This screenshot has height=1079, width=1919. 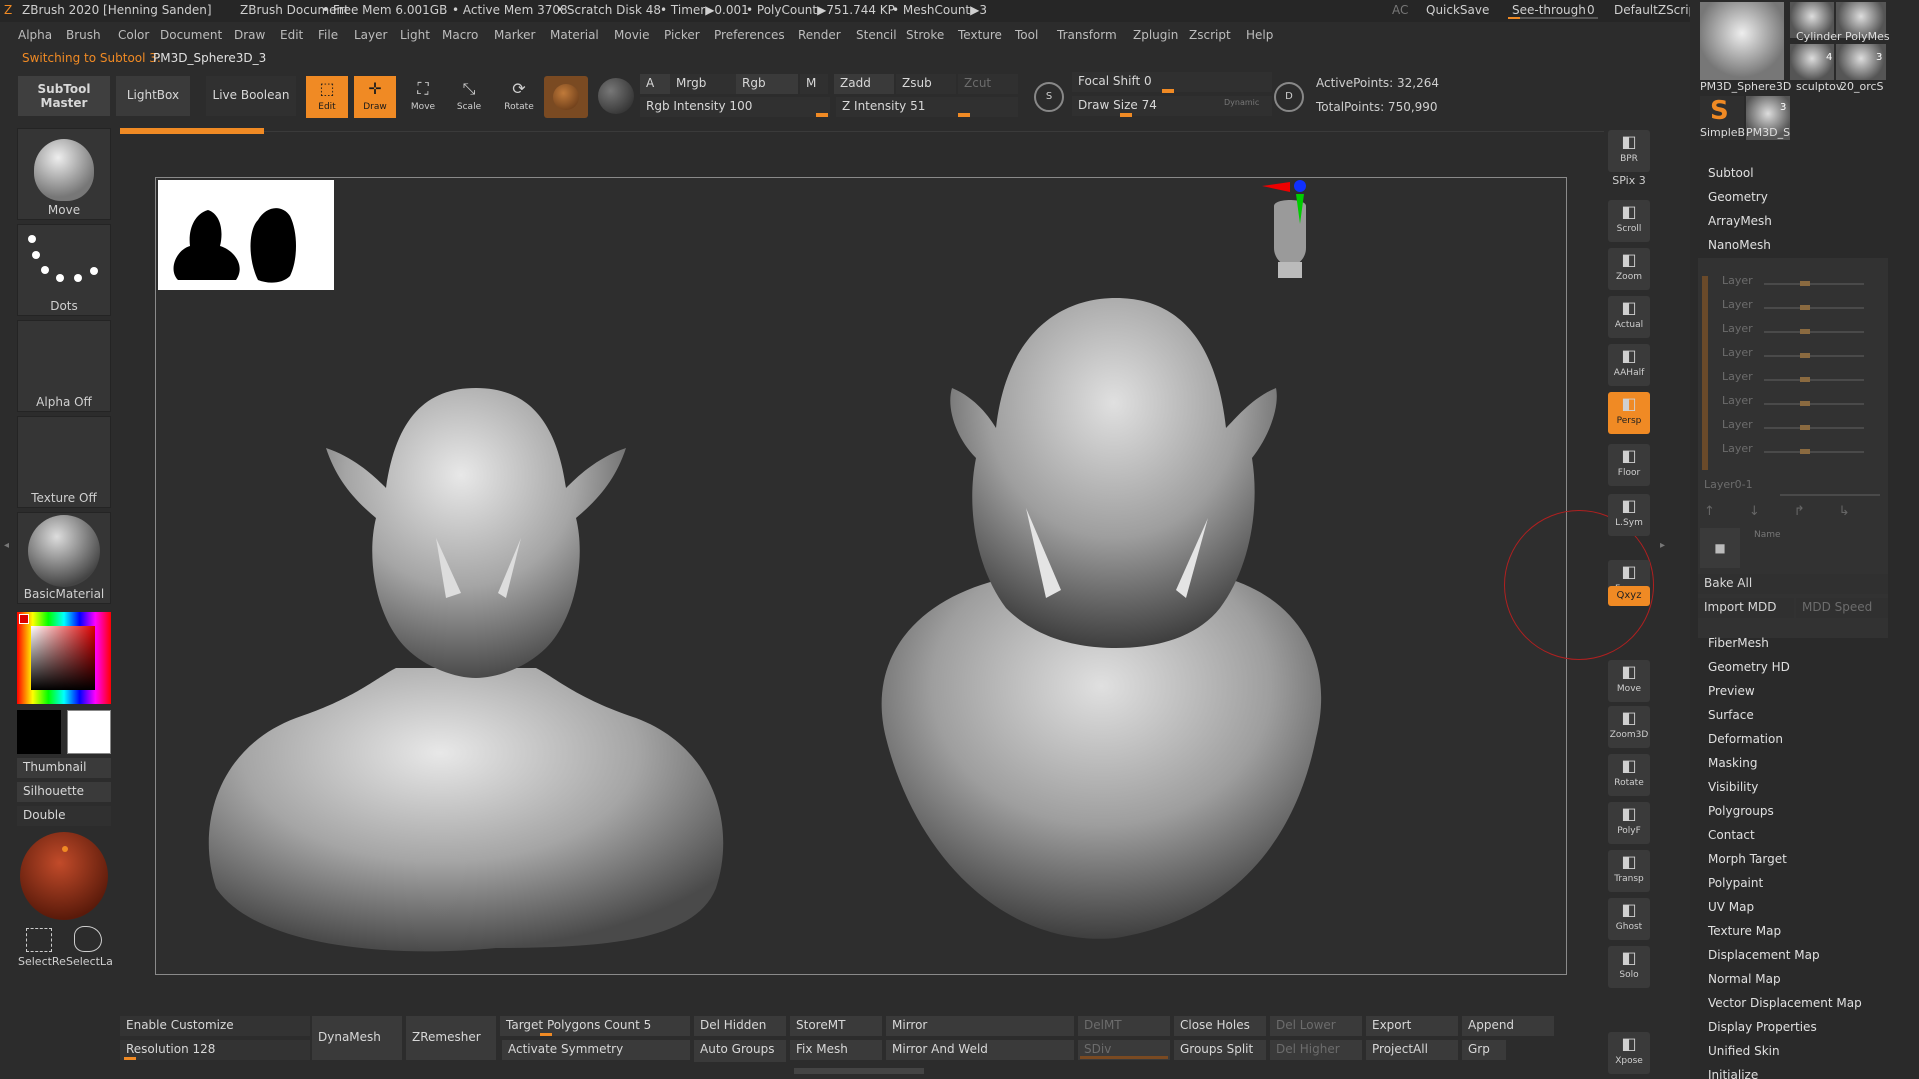 I want to click on menu-layer: Layer, so click(x=370, y=35).